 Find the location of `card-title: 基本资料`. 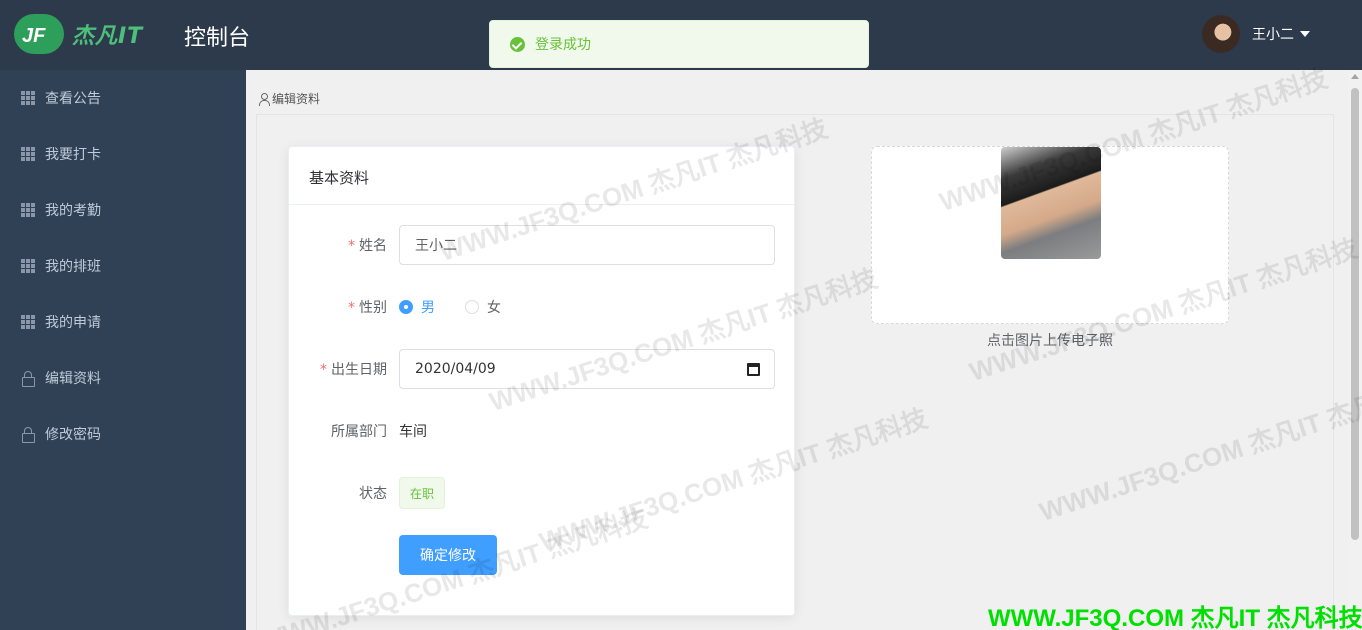

card-title: 基本资料 is located at coordinates (541, 176).